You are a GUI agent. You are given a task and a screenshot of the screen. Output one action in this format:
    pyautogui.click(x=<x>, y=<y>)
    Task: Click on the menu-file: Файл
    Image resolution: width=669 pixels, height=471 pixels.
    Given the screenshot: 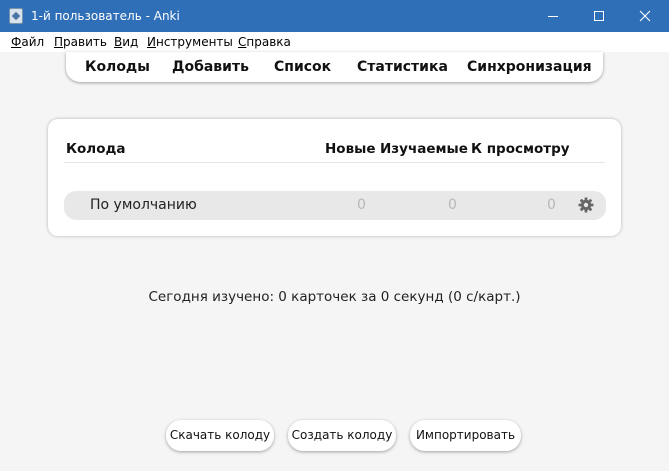 What is the action you would take?
    pyautogui.click(x=27, y=42)
    